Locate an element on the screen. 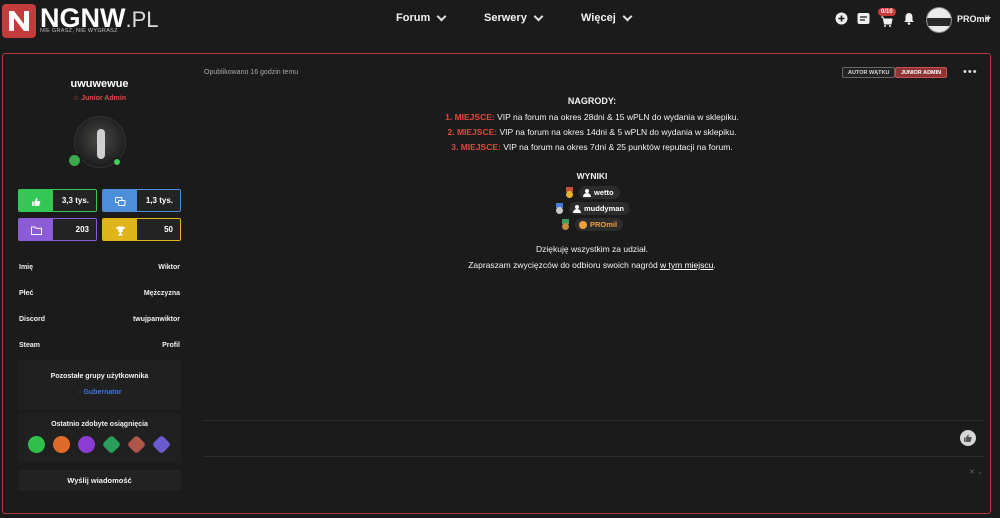  close-icon: ✕ ⌄ is located at coordinates (976, 472).